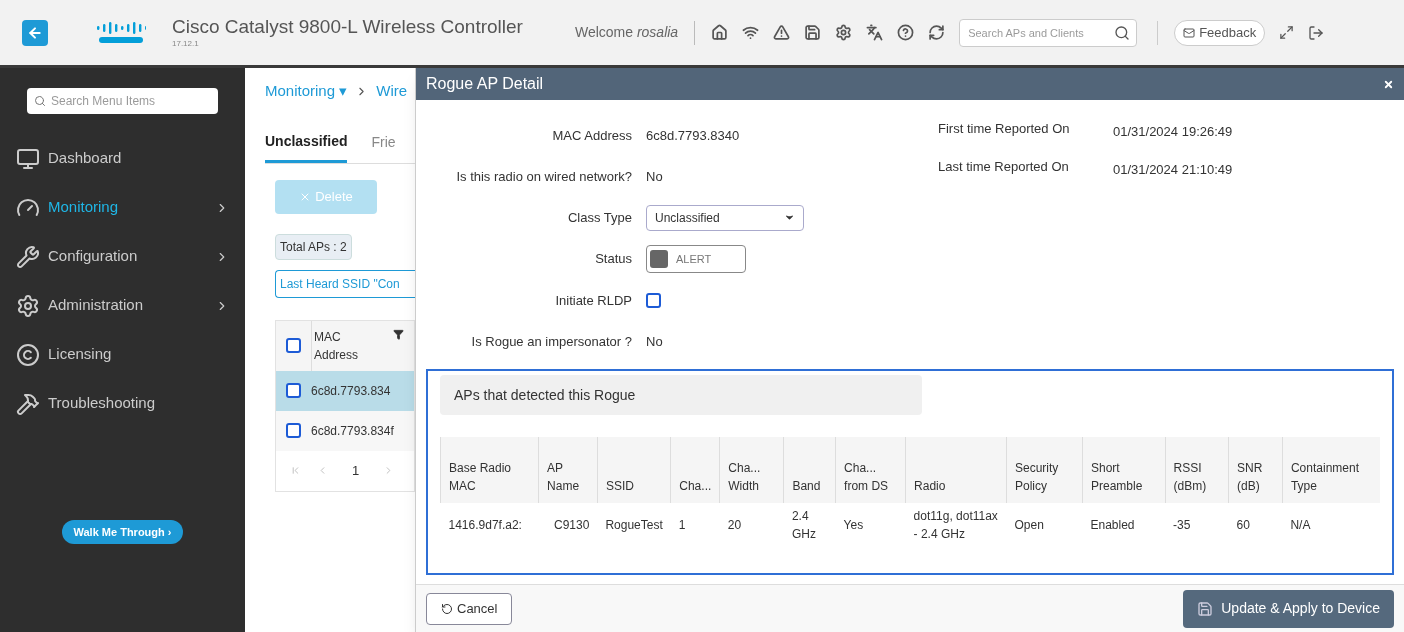 The width and height of the screenshot is (1404, 632). What do you see at coordinates (1287, 32) in the screenshot?
I see `fullscreen-icon` at bounding box center [1287, 32].